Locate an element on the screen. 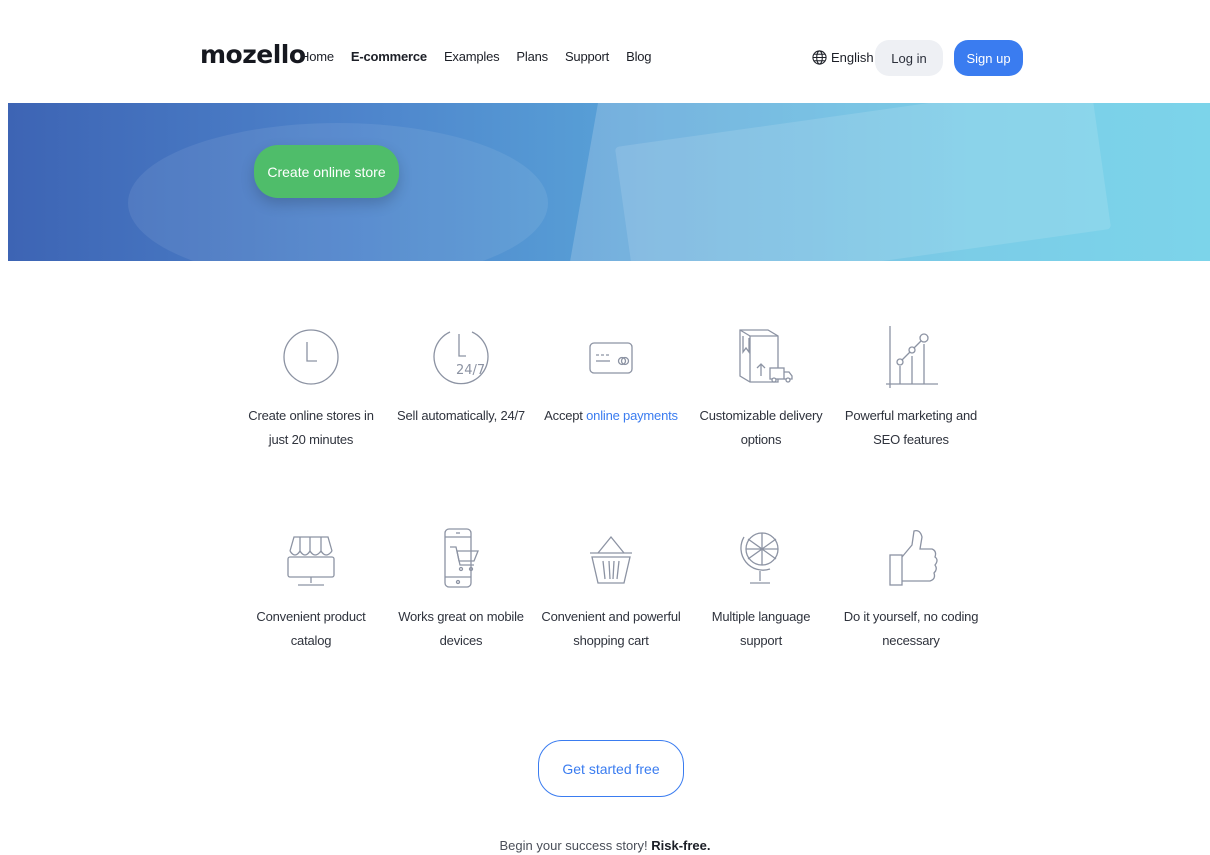  feature-item: Customizable delivery options is located at coordinates (761, 387).